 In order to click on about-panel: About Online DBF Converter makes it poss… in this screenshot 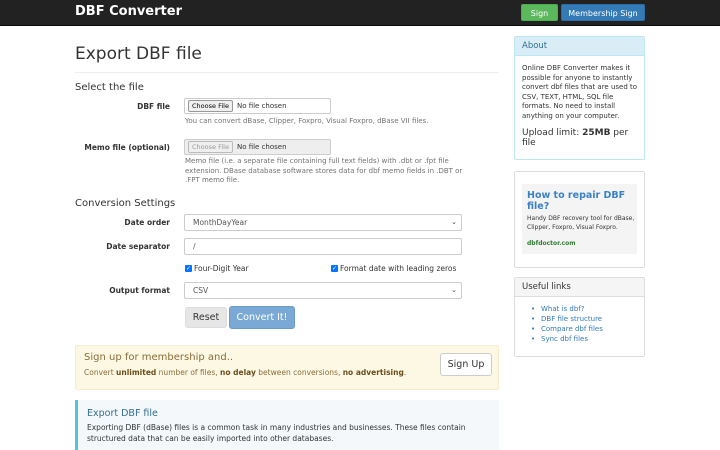, I will do `click(579, 98)`.